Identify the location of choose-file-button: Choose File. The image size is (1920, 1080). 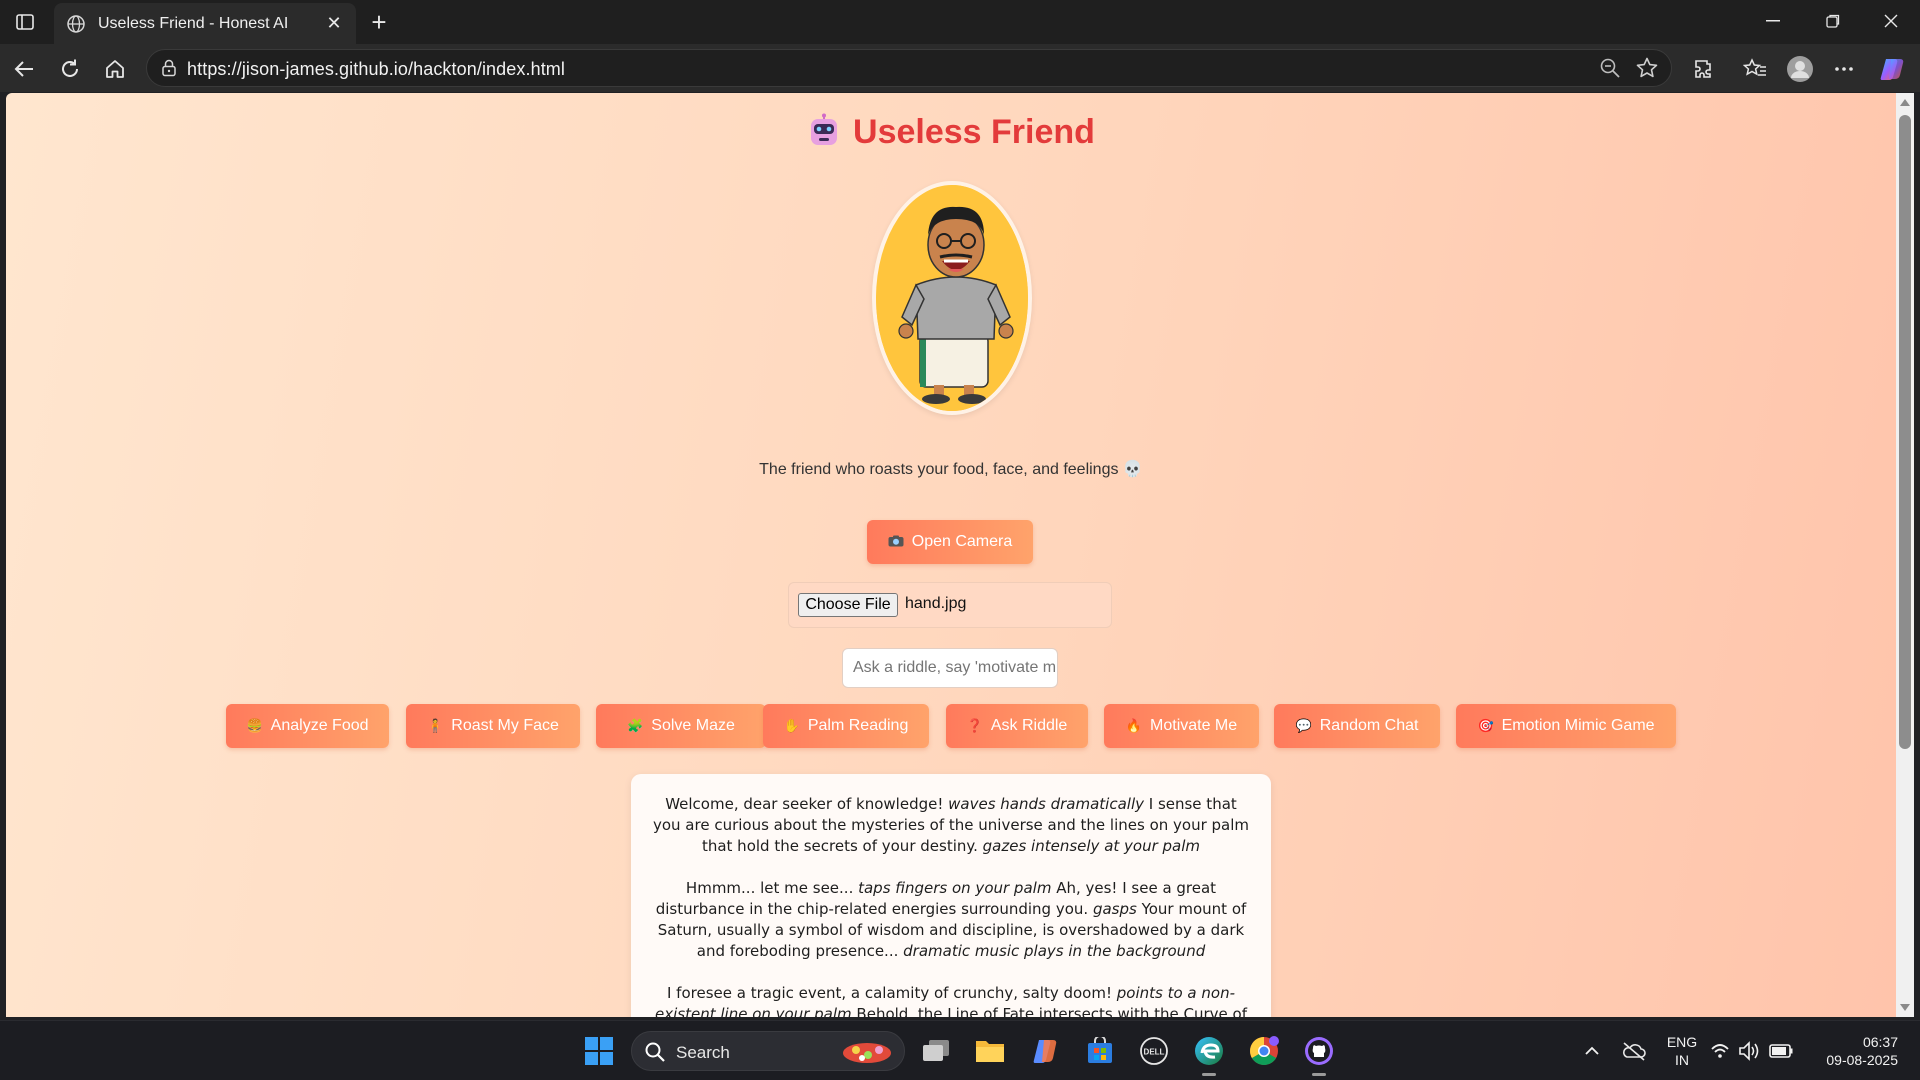
(848, 605).